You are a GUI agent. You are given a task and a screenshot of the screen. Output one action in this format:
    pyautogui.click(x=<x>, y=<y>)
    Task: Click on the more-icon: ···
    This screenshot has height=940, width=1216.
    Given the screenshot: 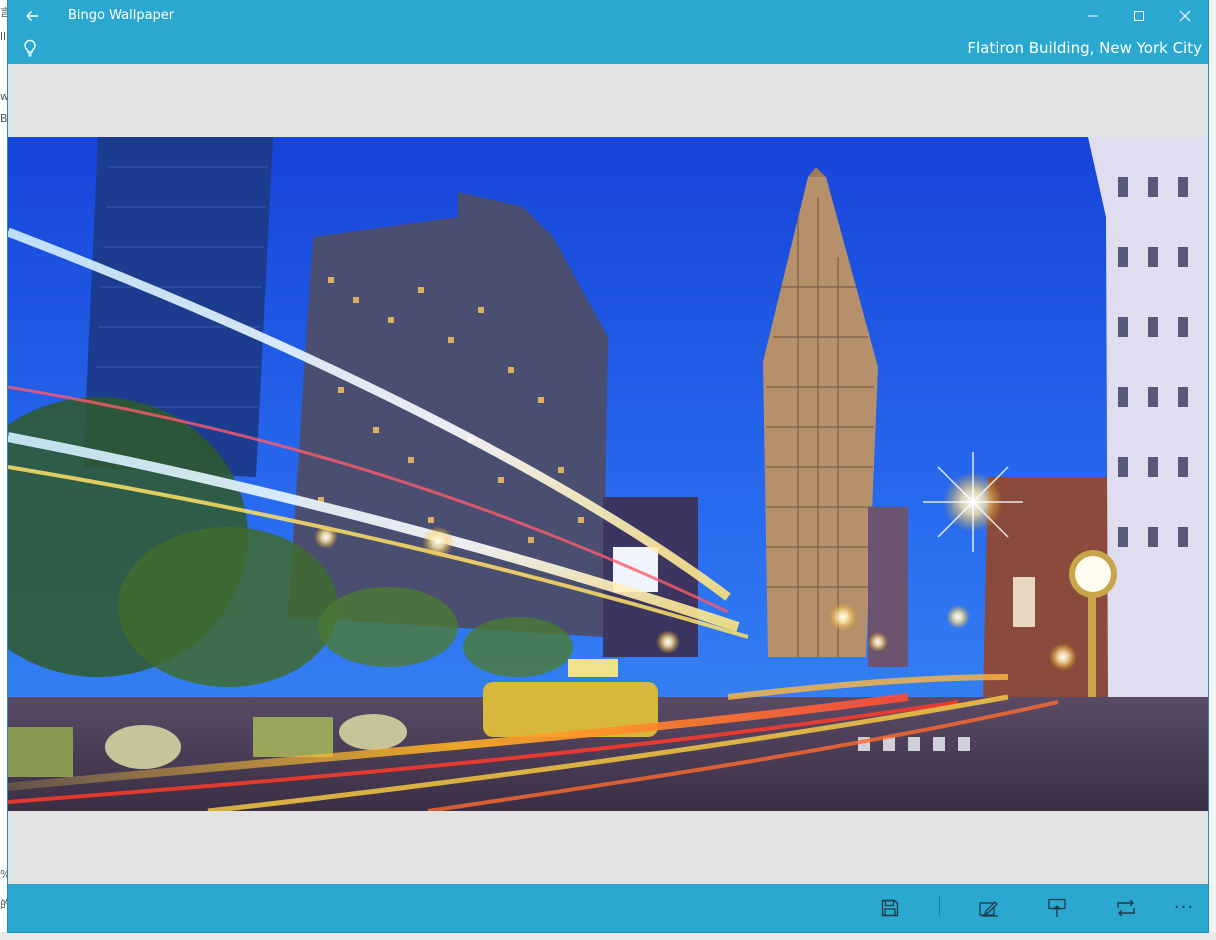 What is the action you would take?
    pyautogui.click(x=1184, y=907)
    